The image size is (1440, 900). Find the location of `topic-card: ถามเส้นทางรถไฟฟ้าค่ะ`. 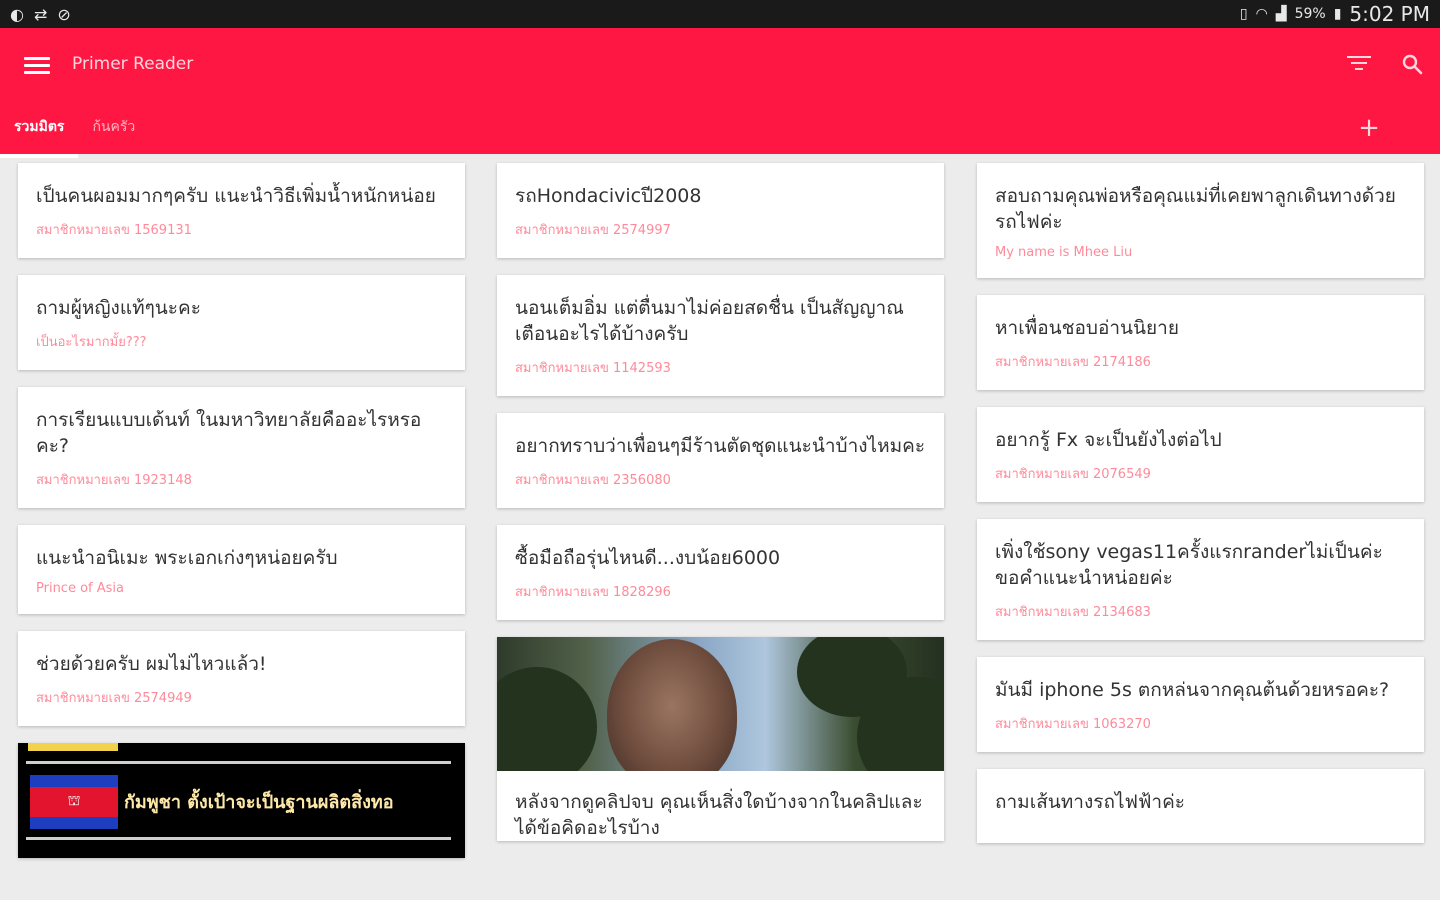

topic-card: ถามเส้นทางรถไฟฟ้าค่ะ is located at coordinates (1200, 806).